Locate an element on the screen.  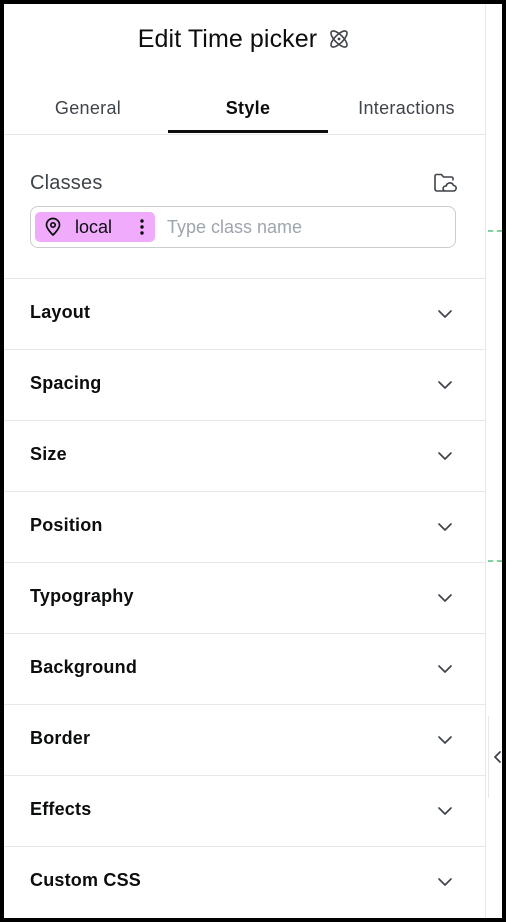
class-chip-local: local is located at coordinates (95, 227).